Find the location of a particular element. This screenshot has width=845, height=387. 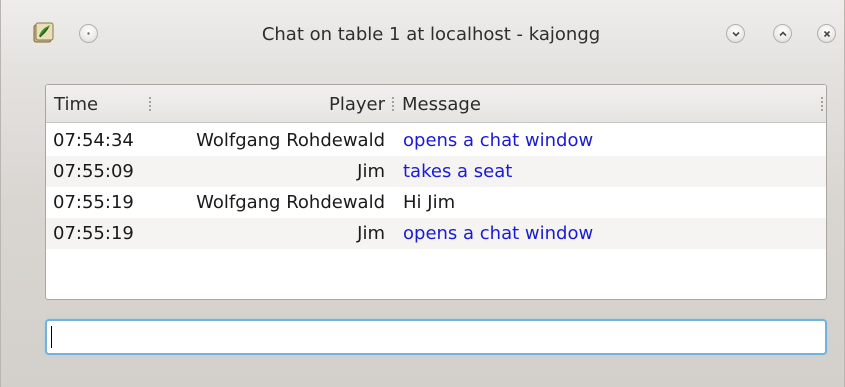

text-caret is located at coordinates (51, 337).